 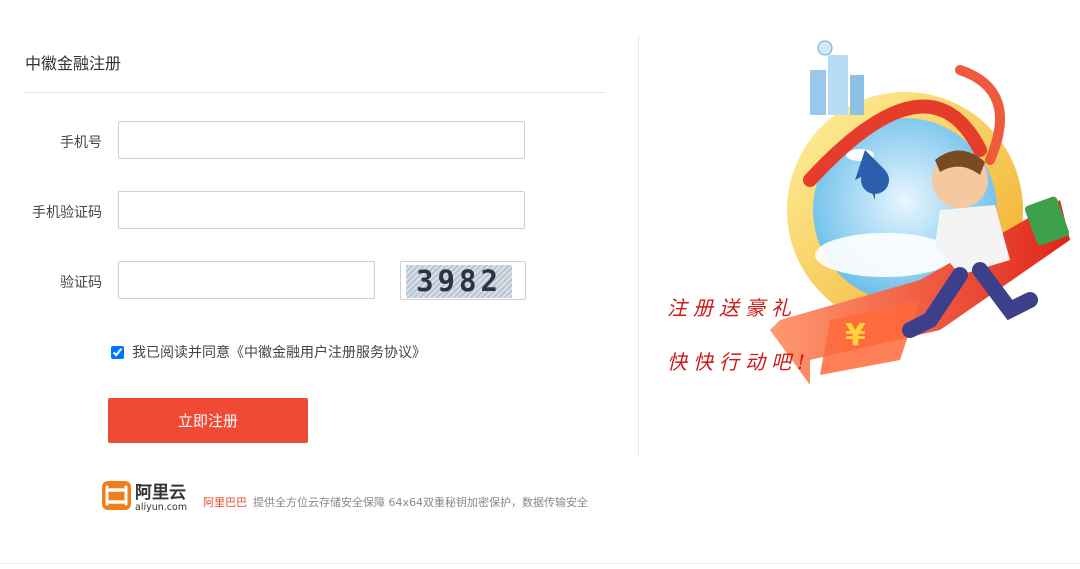 What do you see at coordinates (81, 283) in the screenshot?
I see `captcha-label: 验证码` at bounding box center [81, 283].